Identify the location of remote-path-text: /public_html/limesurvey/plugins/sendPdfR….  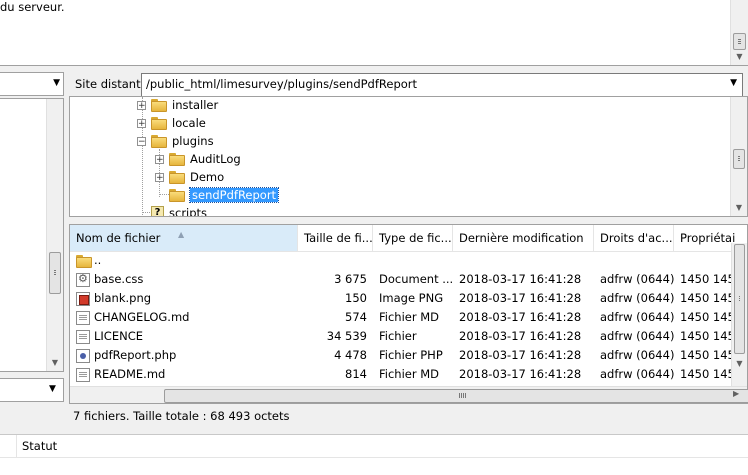
(282, 84).